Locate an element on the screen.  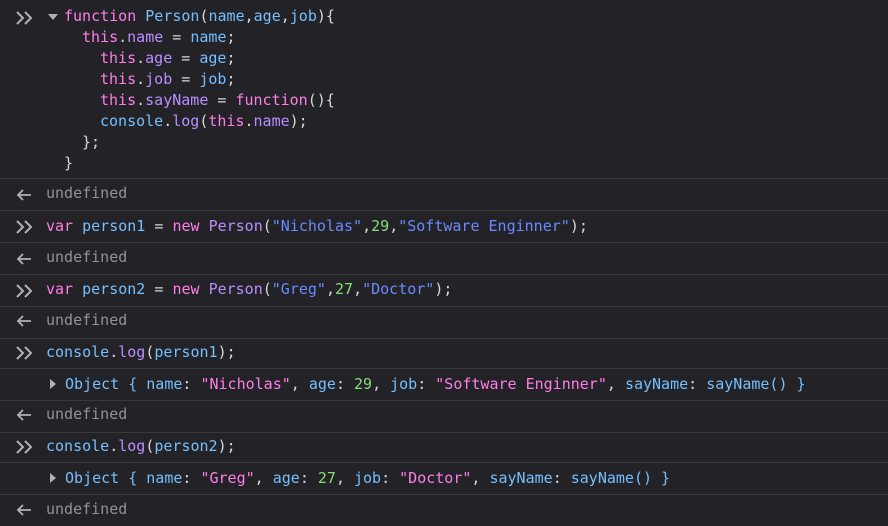
token: (){ is located at coordinates (321, 100).